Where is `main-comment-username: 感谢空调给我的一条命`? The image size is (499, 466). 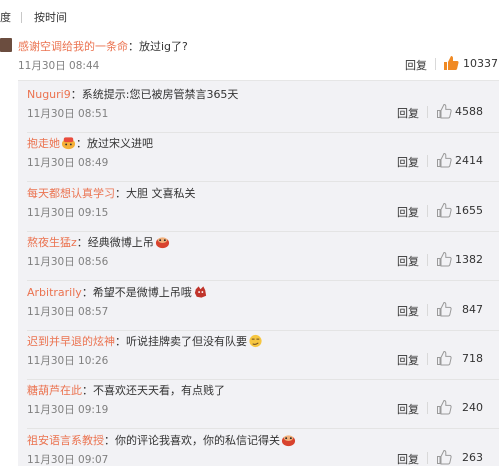
main-comment-username: 感谢空调给我的一条命 is located at coordinates (73, 46).